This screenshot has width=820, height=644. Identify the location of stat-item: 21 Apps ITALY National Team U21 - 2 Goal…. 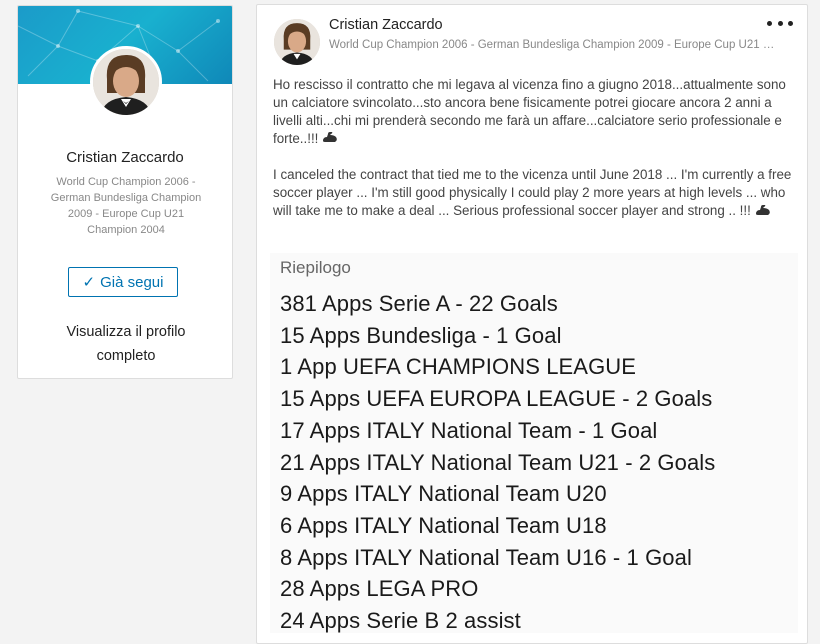
(498, 462).